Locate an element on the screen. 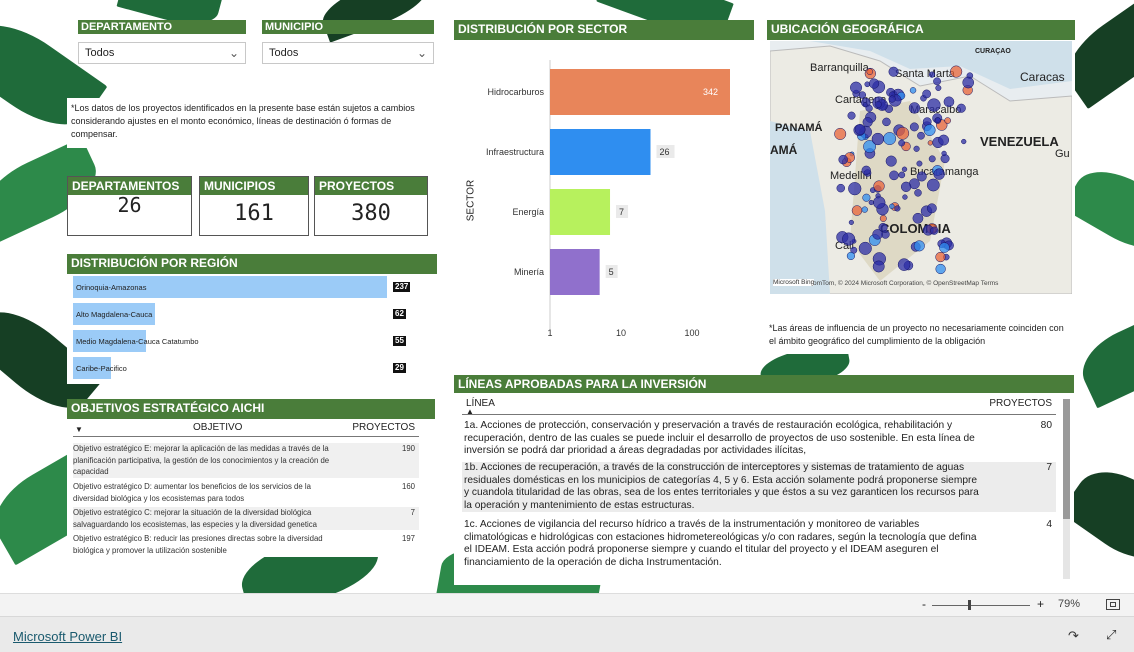  municipio-dropdown: Todos ⌄ is located at coordinates (348, 53).